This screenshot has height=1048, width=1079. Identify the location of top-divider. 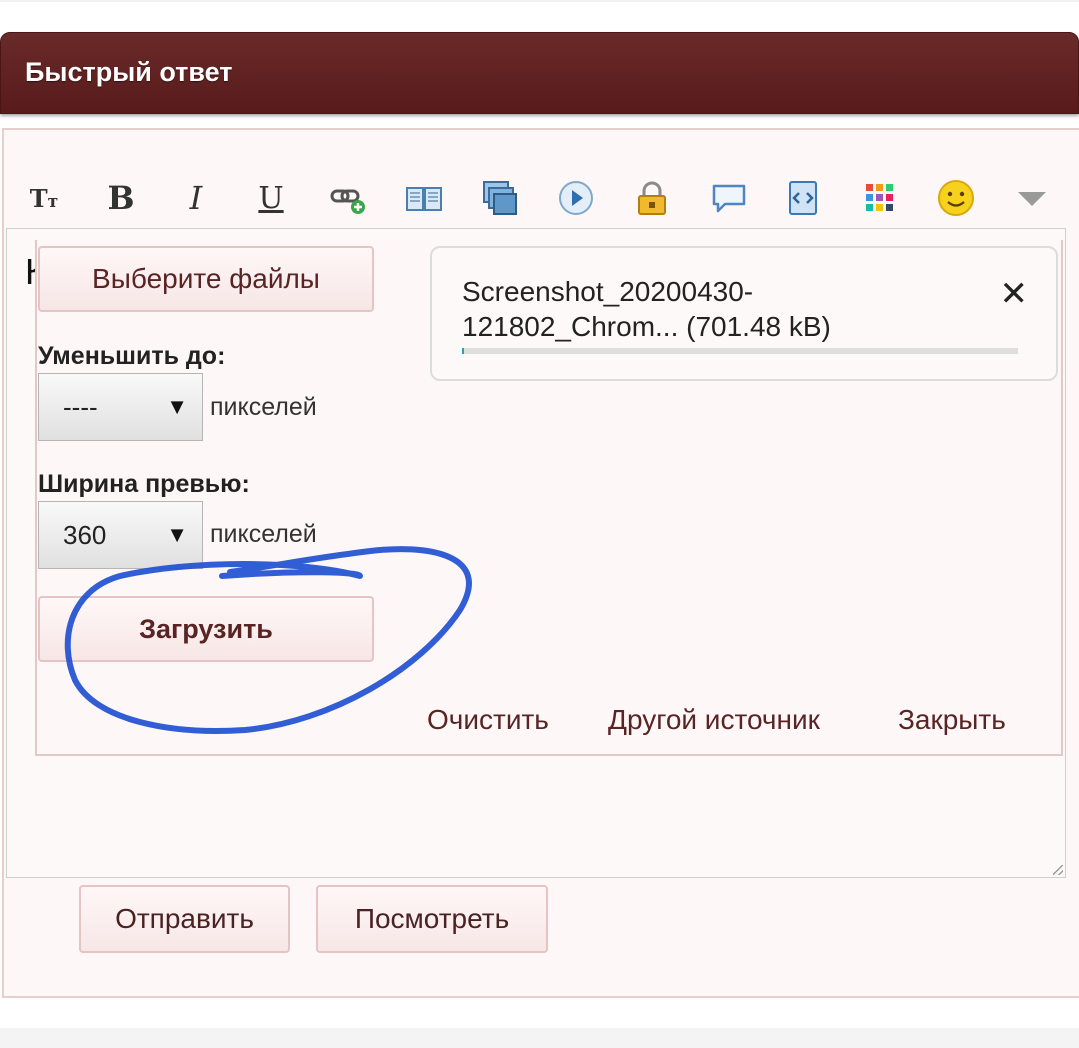
(539, 1).